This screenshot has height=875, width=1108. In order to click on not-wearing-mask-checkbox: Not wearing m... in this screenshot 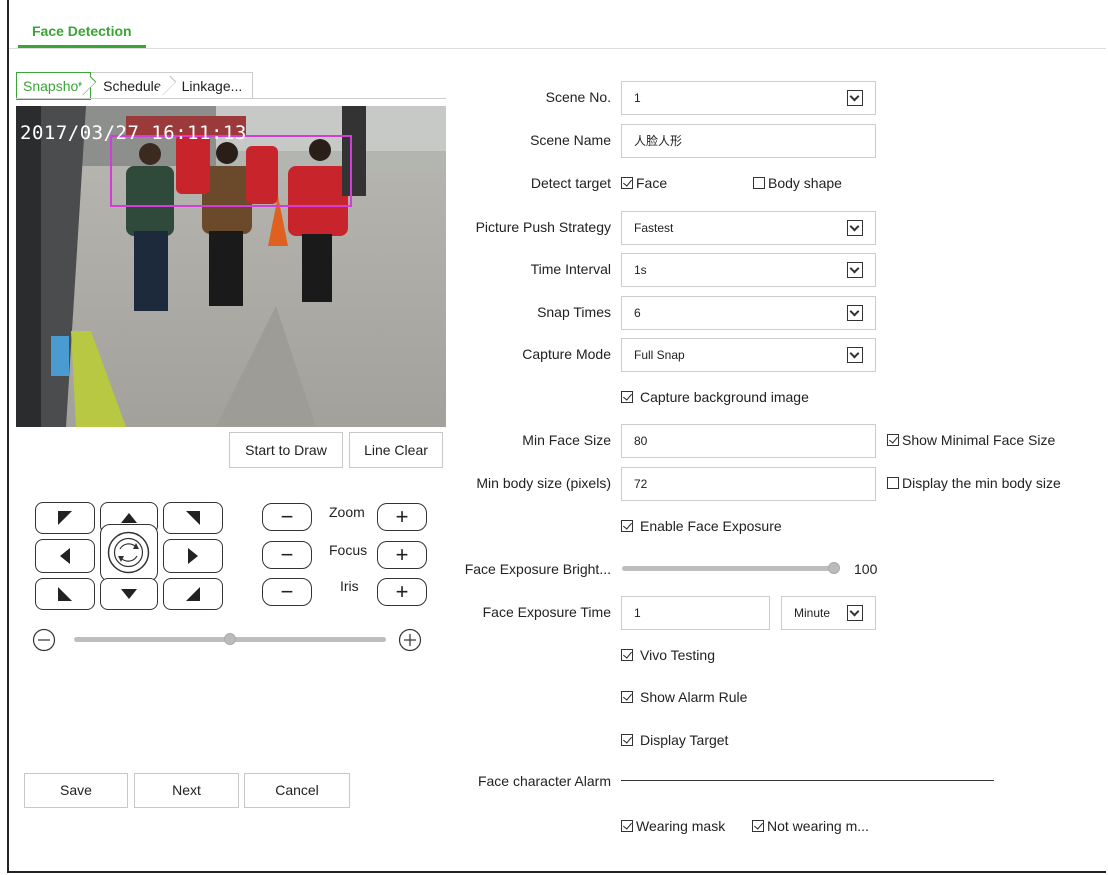, I will do `click(810, 826)`.